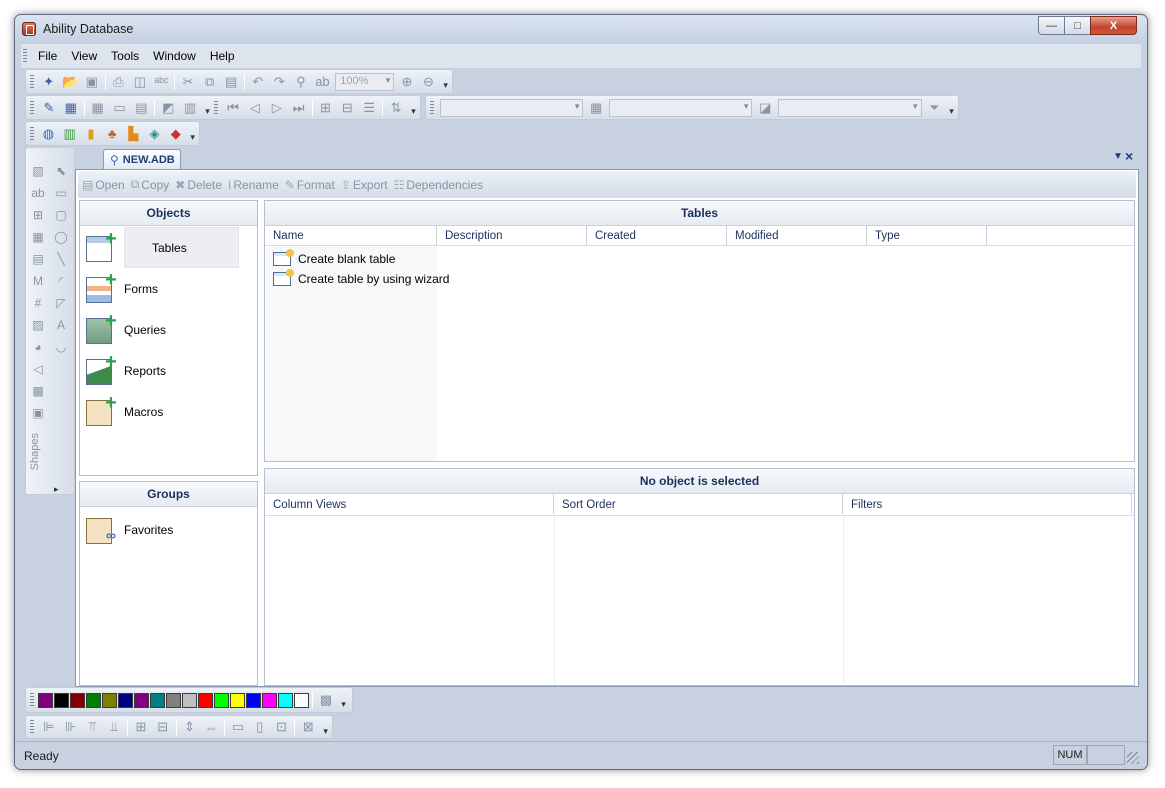  What do you see at coordinates (92, 727) in the screenshot?
I see `align-top-icon: ⫪` at bounding box center [92, 727].